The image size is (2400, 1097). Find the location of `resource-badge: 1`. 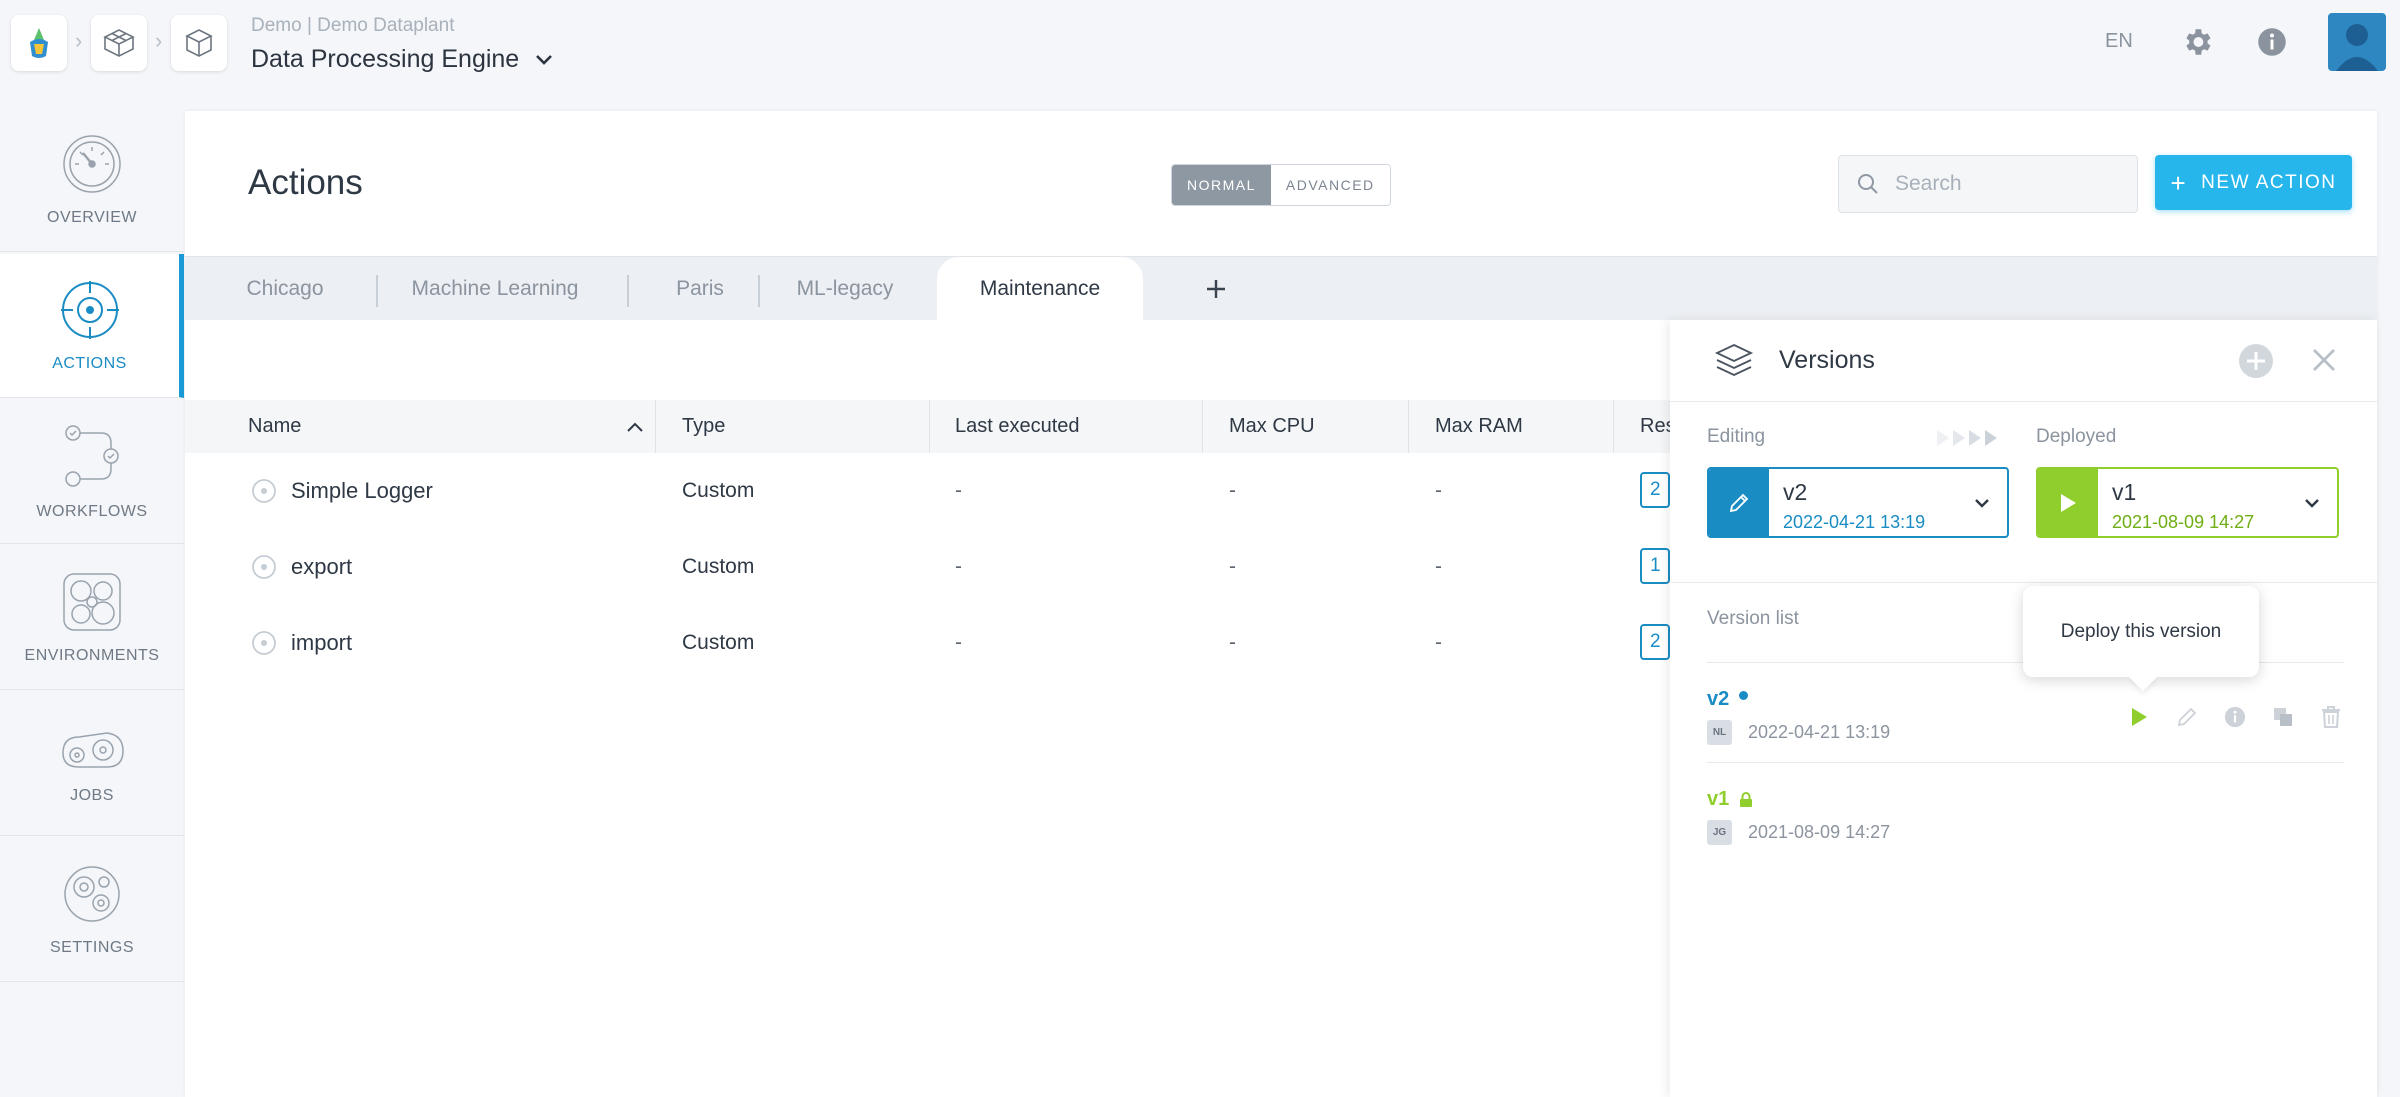

resource-badge: 1 is located at coordinates (1655, 566).